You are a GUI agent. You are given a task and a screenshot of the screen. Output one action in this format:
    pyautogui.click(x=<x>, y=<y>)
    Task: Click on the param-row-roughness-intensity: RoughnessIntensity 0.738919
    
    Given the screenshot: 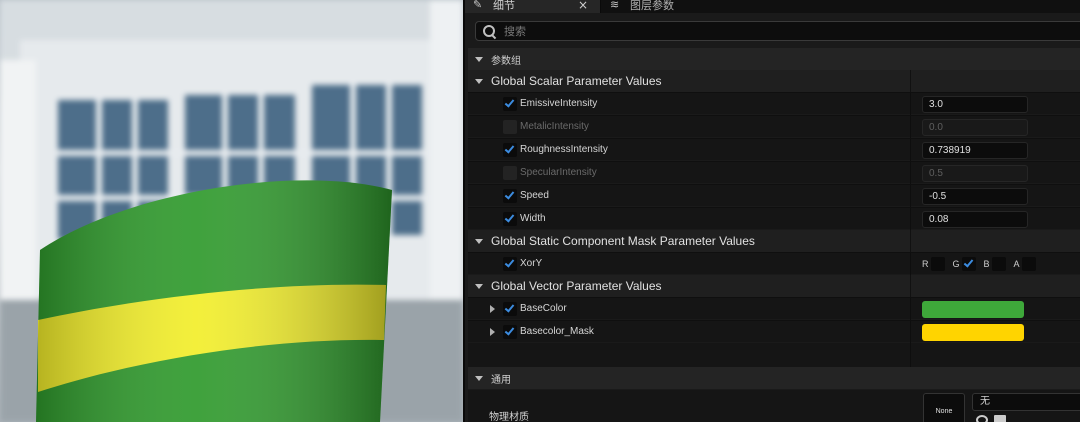 What is the action you would take?
    pyautogui.click(x=774, y=149)
    